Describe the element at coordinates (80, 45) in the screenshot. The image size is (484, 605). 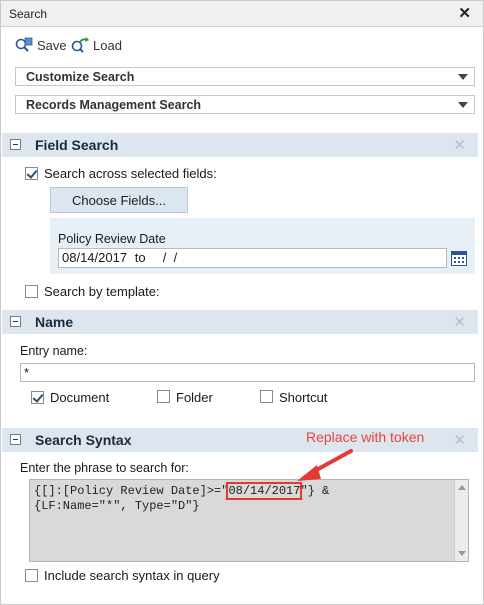
I see `load-icon` at that location.